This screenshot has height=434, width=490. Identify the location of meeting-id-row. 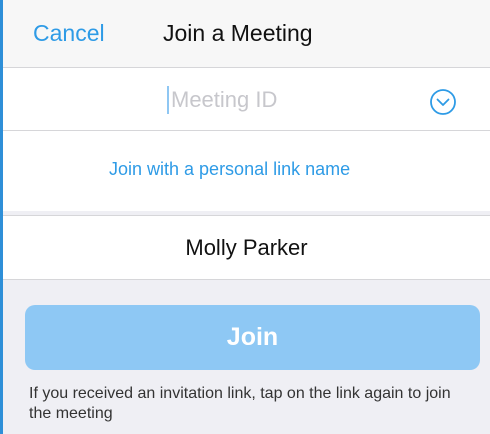
(246, 99).